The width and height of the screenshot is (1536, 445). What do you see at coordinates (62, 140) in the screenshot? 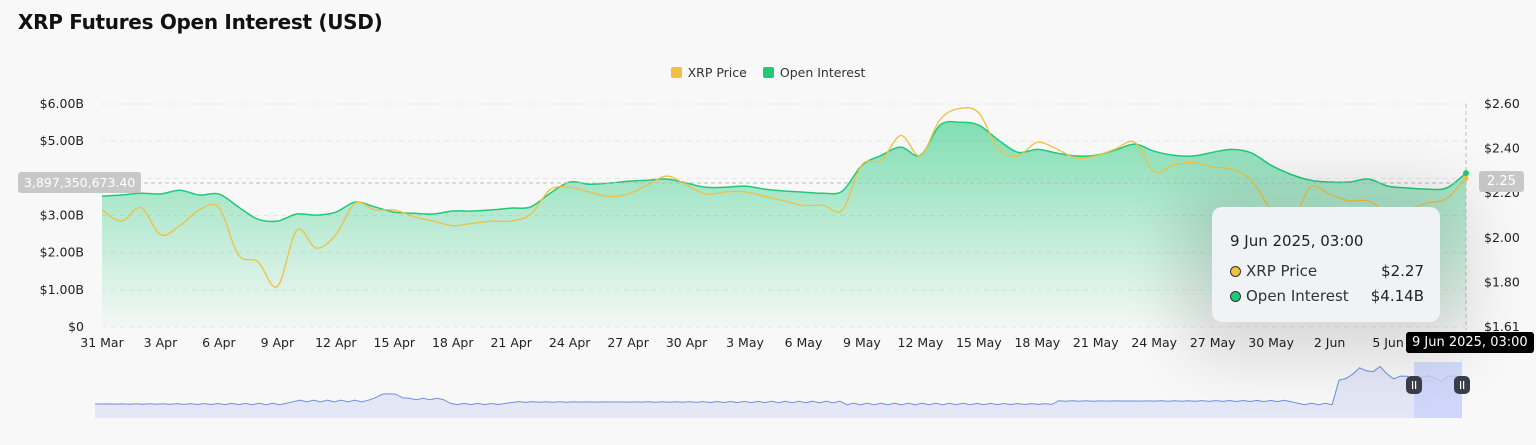
I see `y-left-tick-label: $5.00B` at bounding box center [62, 140].